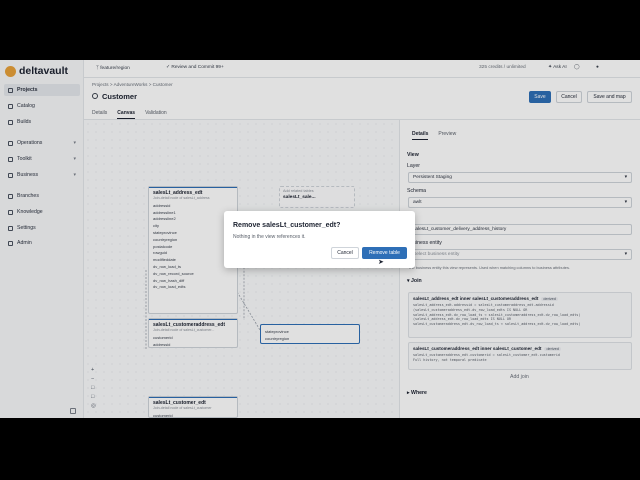  Describe the element at coordinates (381, 262) in the screenshot. I see `mouse-cursor-icon: ➤` at that location.